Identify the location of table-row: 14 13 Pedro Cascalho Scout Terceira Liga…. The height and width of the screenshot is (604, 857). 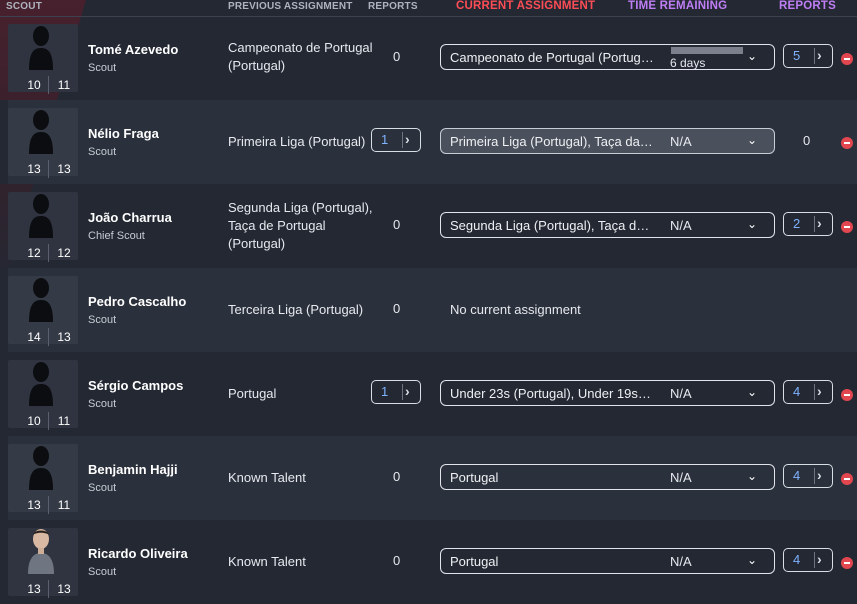
(428, 310).